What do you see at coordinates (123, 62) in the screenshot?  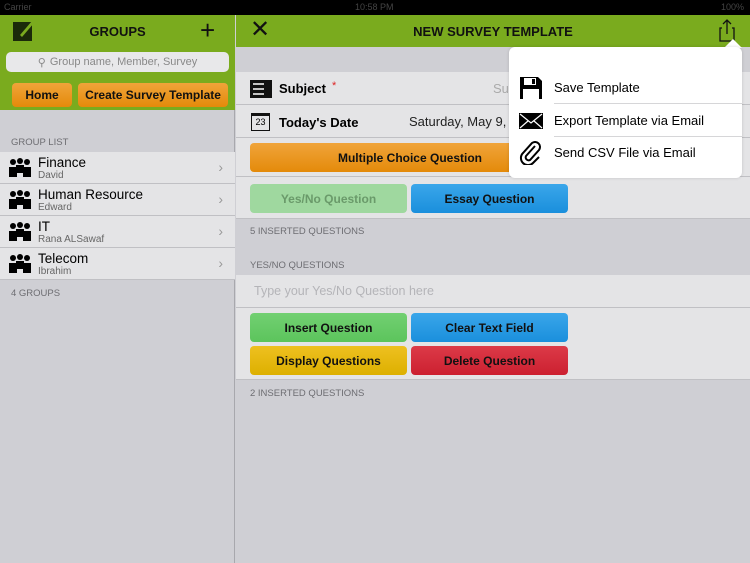 I see `search-placeholder: Group name, Member, Survey` at bounding box center [123, 62].